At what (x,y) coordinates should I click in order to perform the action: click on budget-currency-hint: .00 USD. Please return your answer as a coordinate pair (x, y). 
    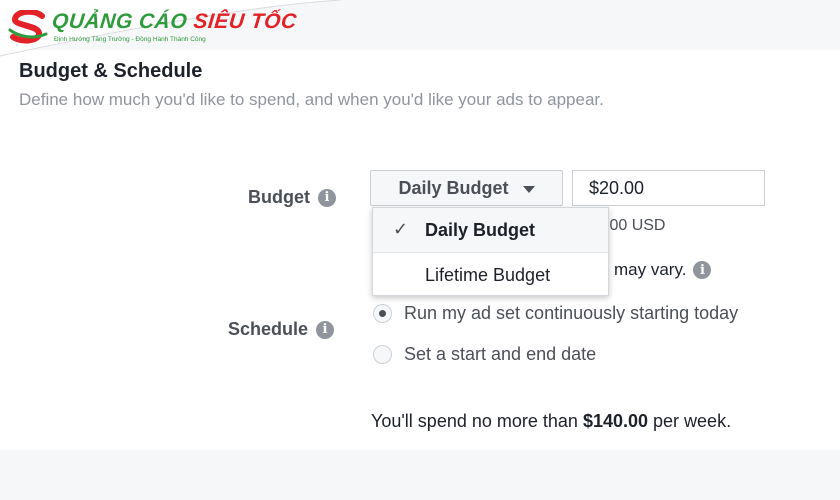
    Looking at the image, I should click on (635, 225).